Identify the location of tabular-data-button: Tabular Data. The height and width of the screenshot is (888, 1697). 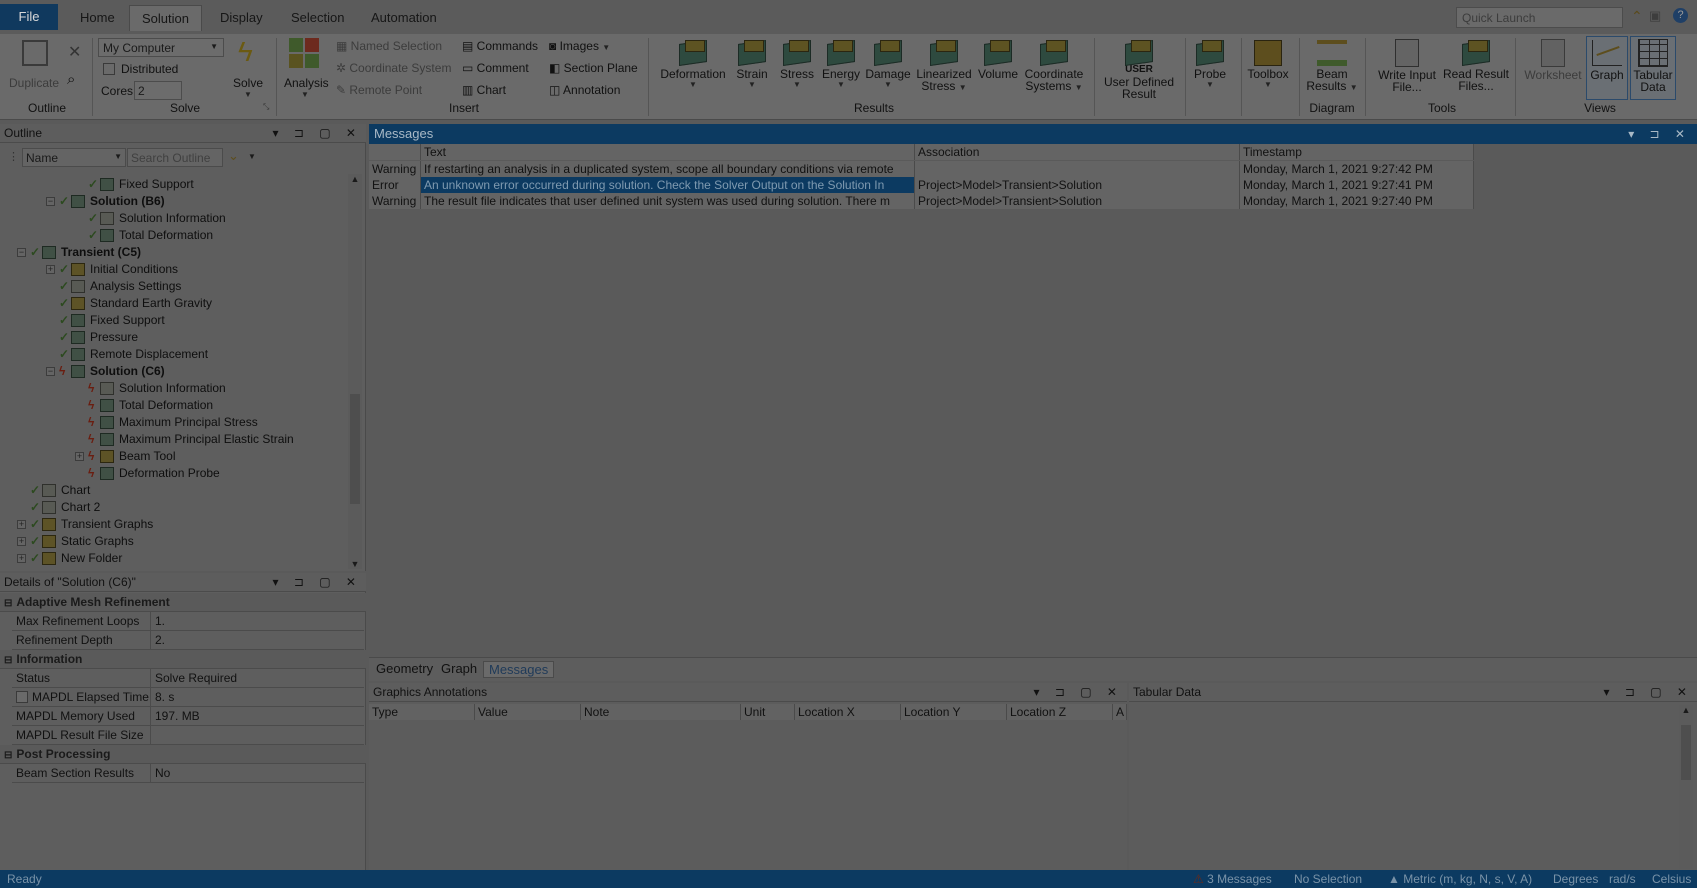
(1653, 68).